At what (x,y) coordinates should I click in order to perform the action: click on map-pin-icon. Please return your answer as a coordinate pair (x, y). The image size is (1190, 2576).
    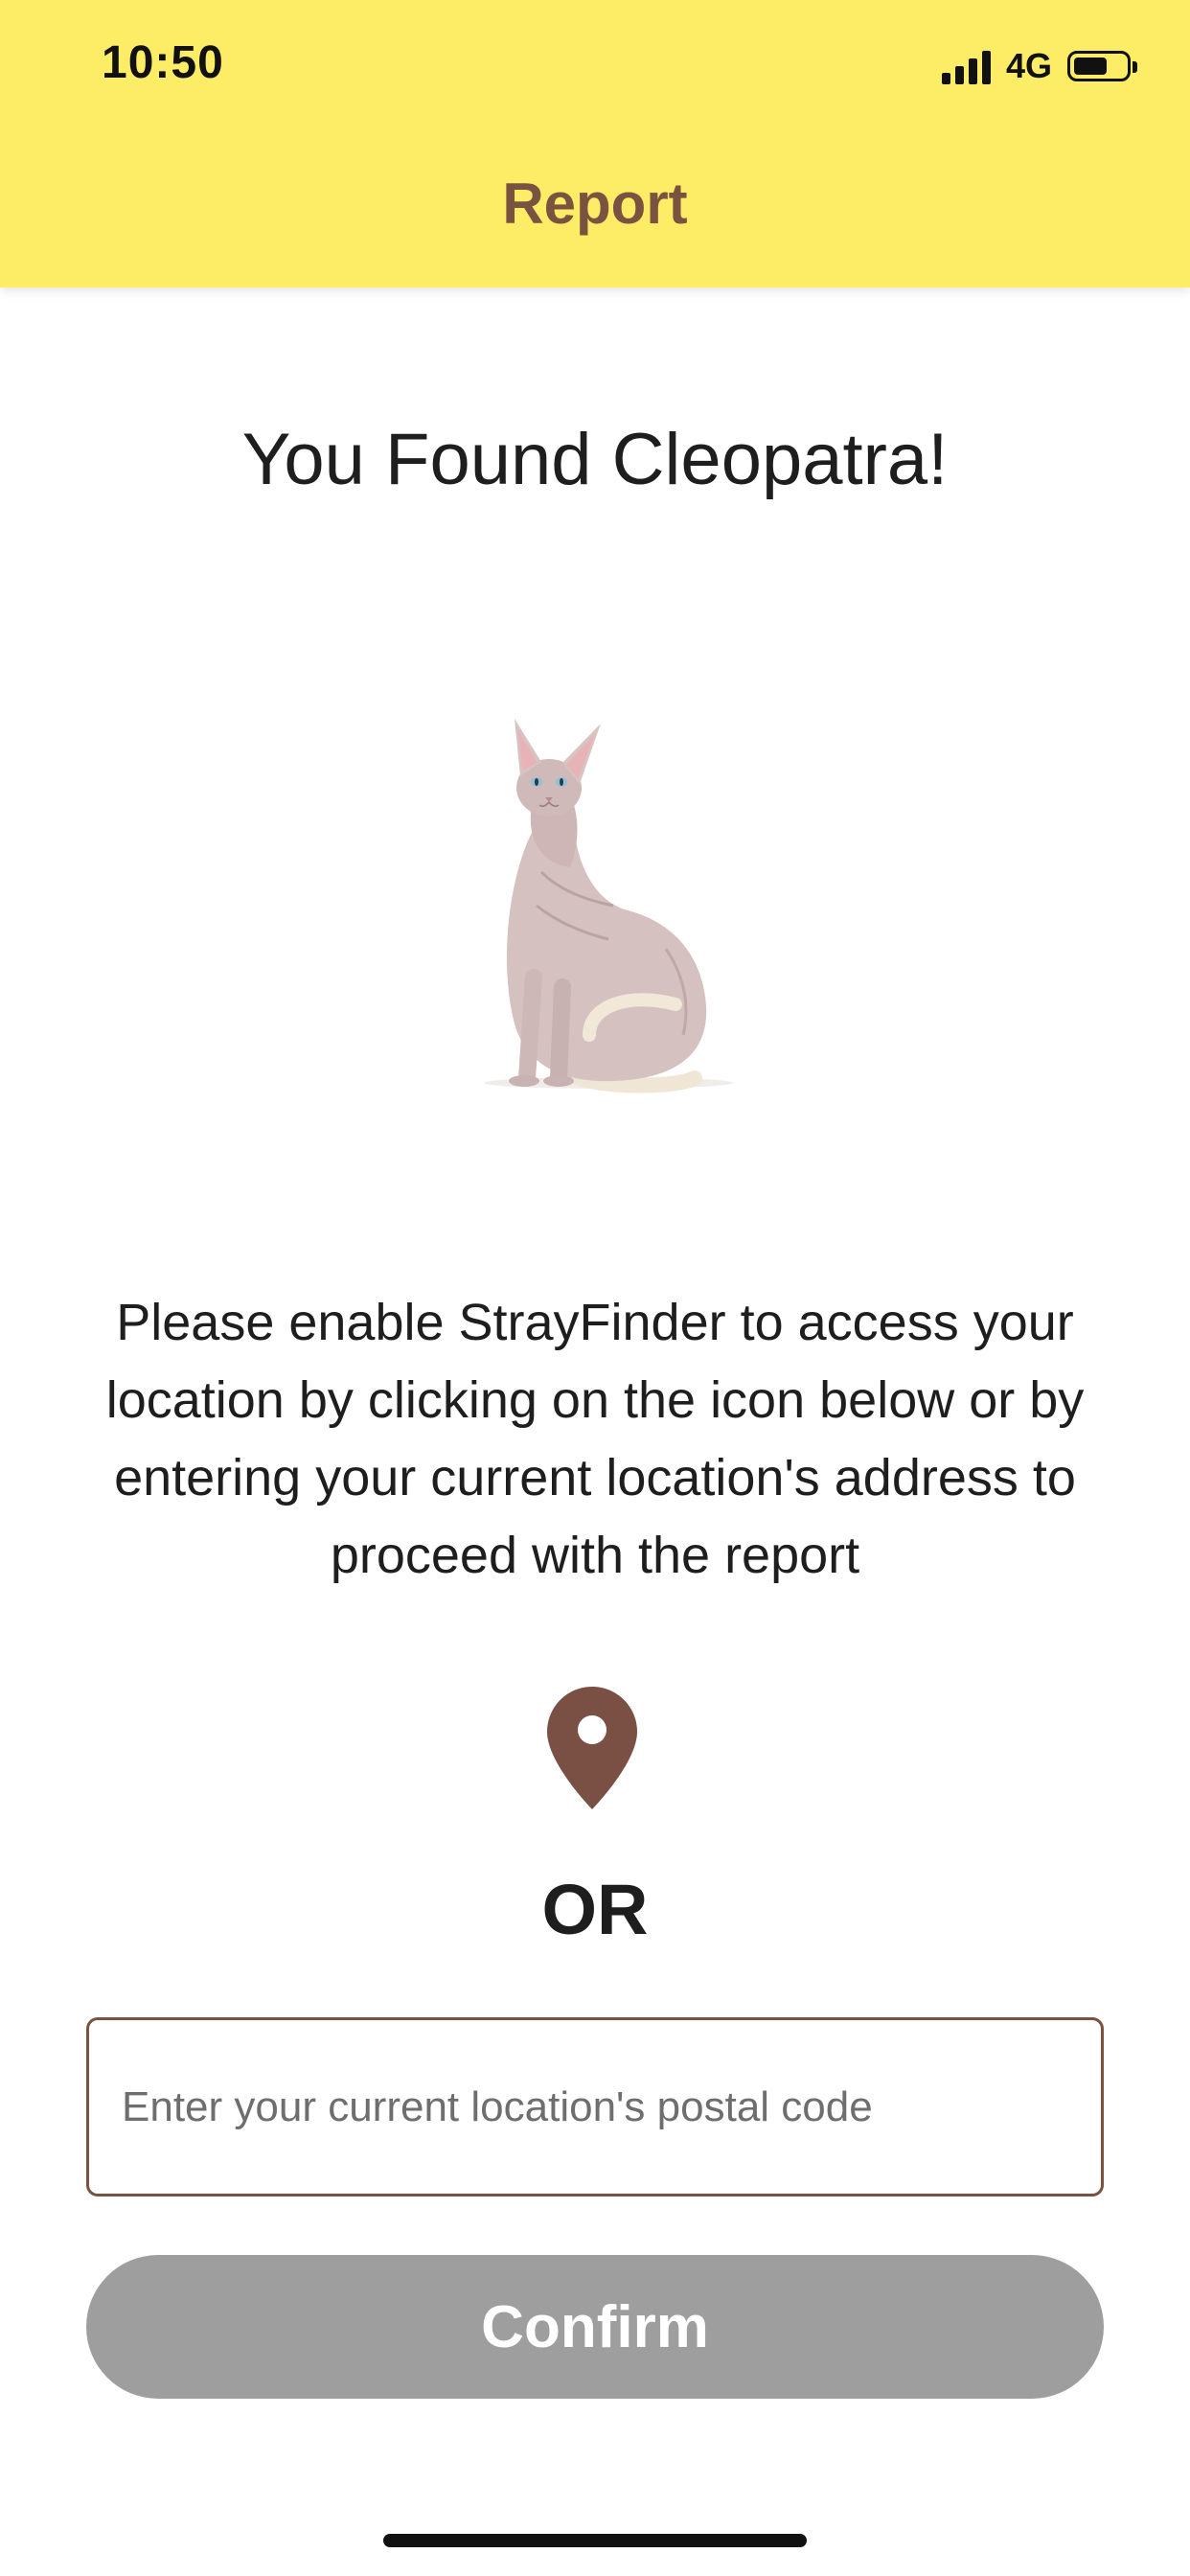
    Looking at the image, I should click on (592, 1748).